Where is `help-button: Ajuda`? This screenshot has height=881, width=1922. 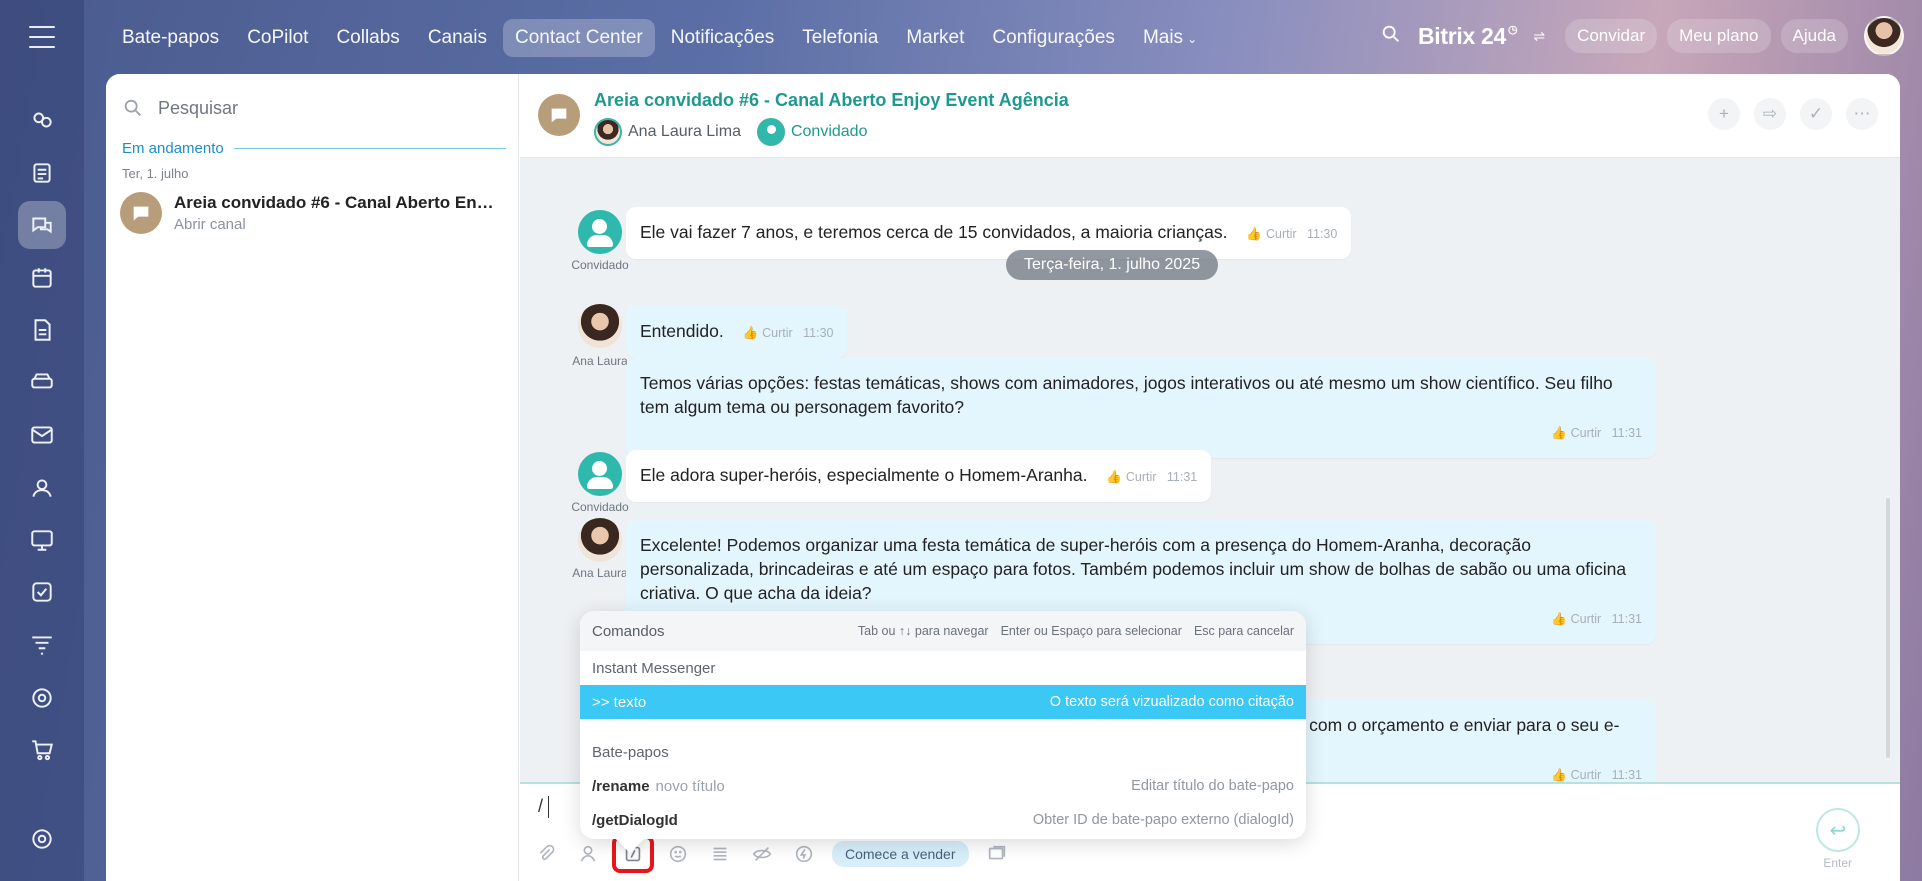 help-button: Ajuda is located at coordinates (1814, 36).